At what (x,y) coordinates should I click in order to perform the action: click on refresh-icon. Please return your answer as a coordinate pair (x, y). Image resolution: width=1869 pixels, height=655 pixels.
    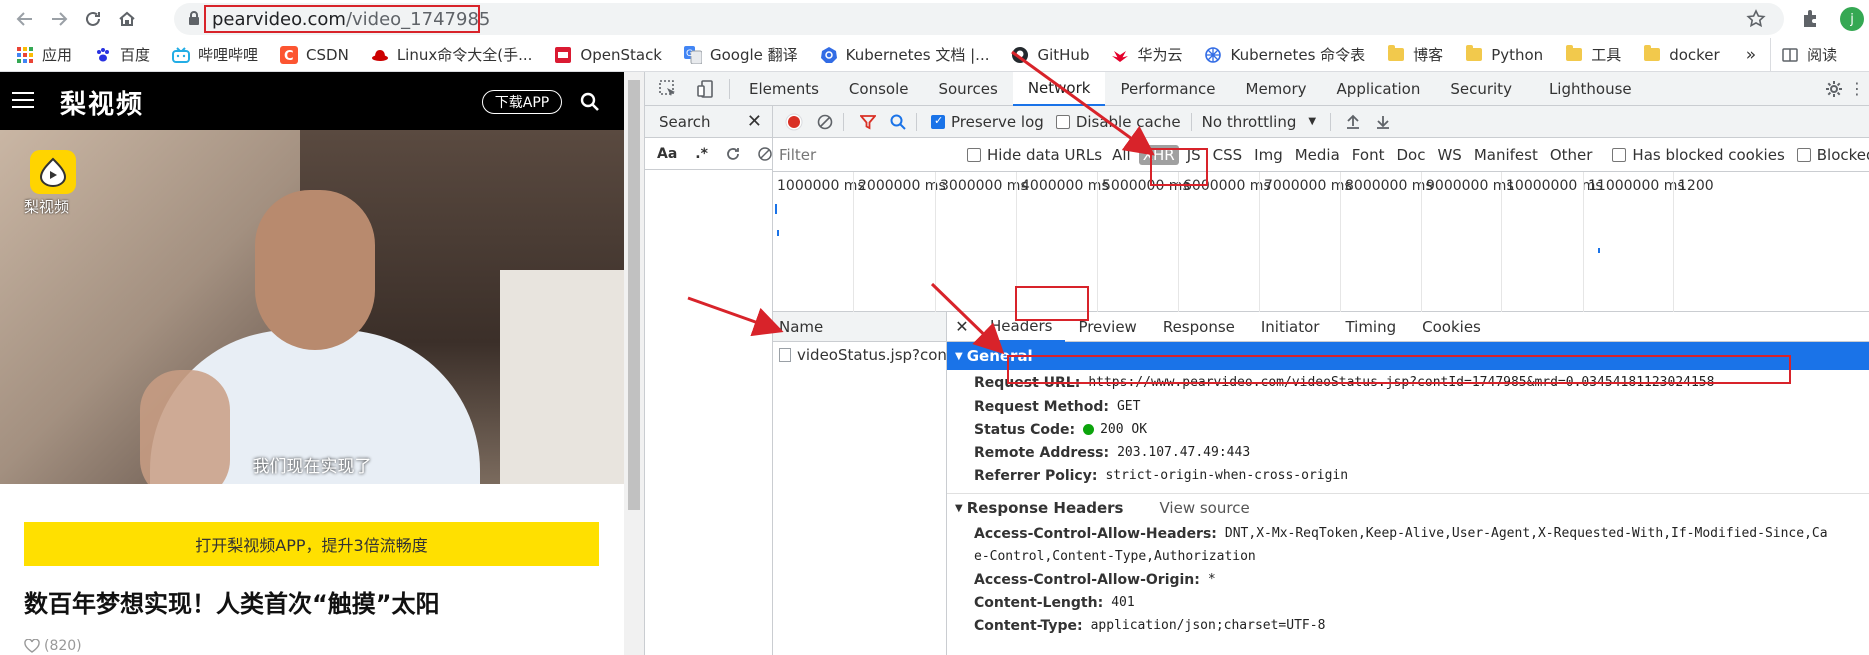
    Looking at the image, I should click on (733, 154).